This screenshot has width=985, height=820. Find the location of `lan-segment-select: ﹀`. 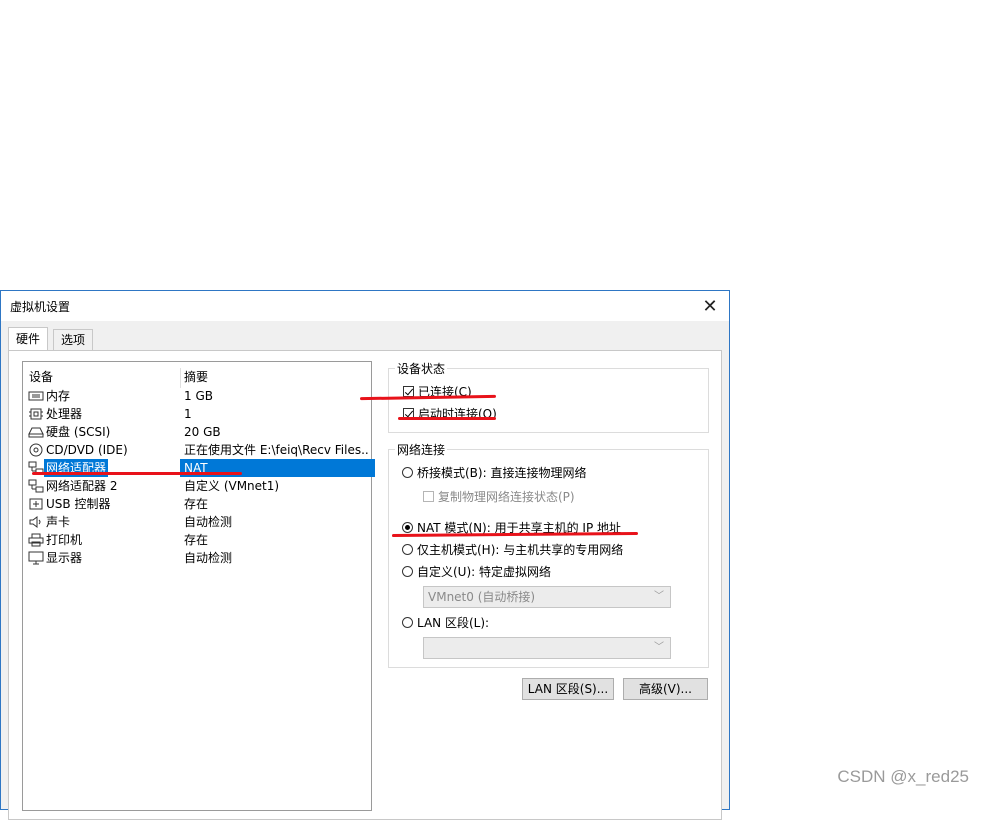

lan-segment-select: ﹀ is located at coordinates (547, 648).